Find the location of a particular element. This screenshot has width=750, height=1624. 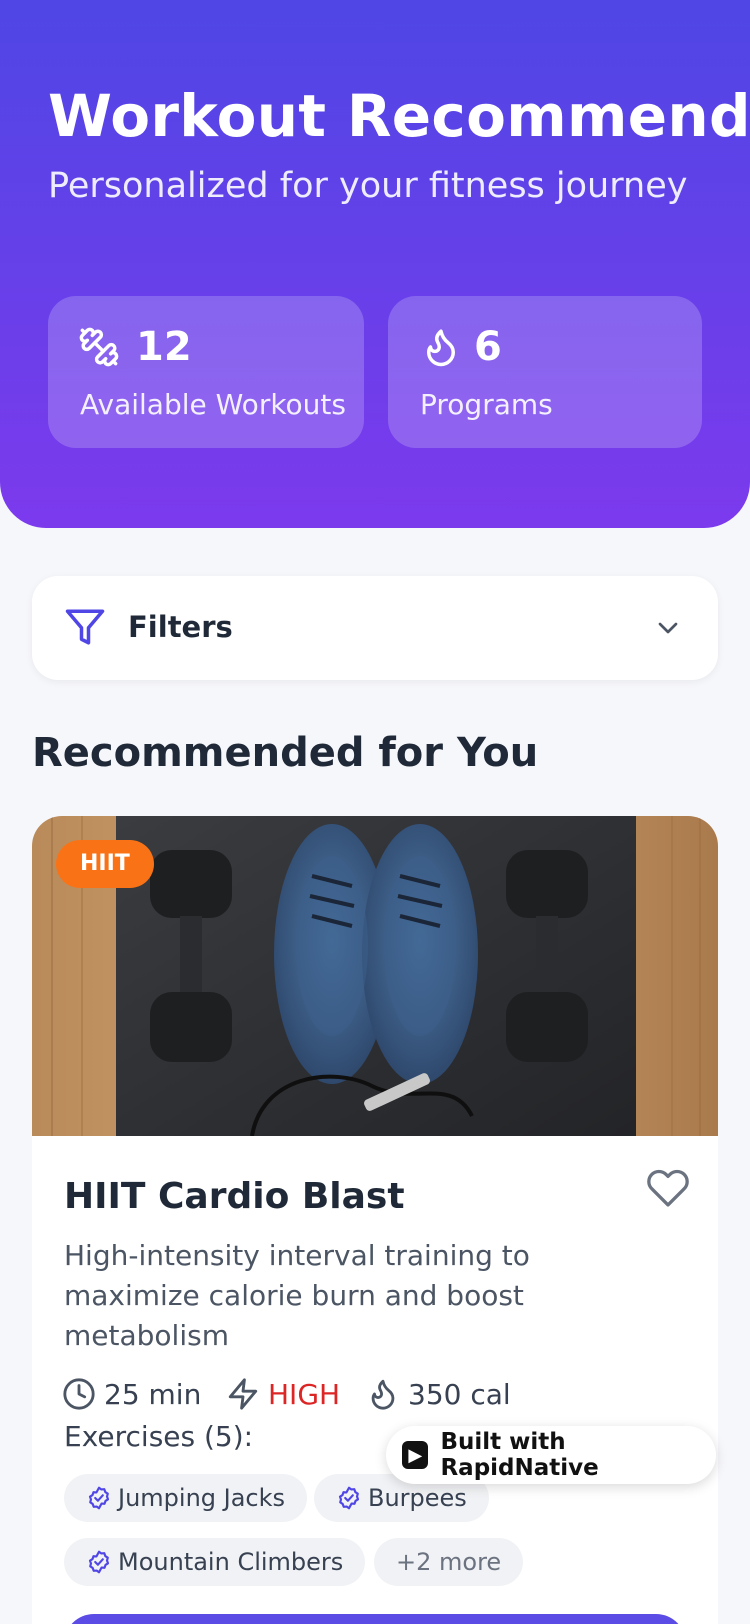

stat-value: 6 is located at coordinates (488, 347).